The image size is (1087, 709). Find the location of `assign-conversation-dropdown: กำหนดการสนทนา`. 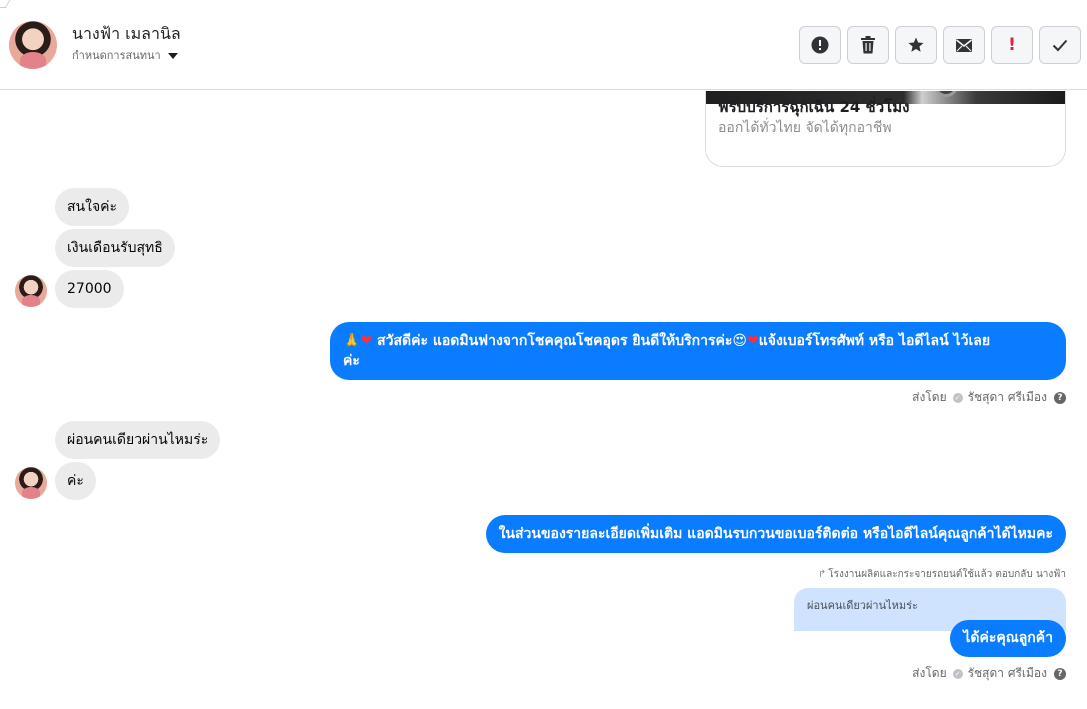

assign-conversation-dropdown: กำหนดการสนทนา is located at coordinates (125, 55).